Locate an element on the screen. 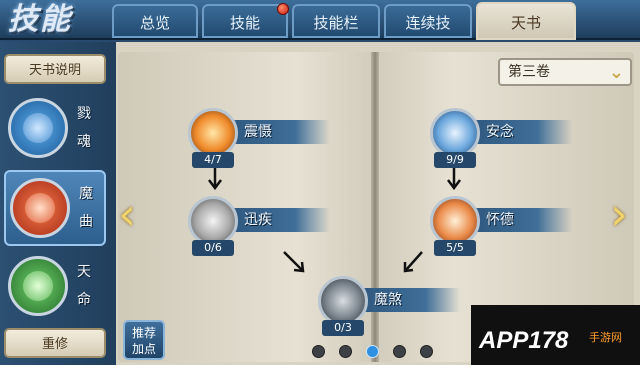 Image resolution: width=640 pixels, height=365 pixels. tab-heavenly-book: 天书 is located at coordinates (526, 21).